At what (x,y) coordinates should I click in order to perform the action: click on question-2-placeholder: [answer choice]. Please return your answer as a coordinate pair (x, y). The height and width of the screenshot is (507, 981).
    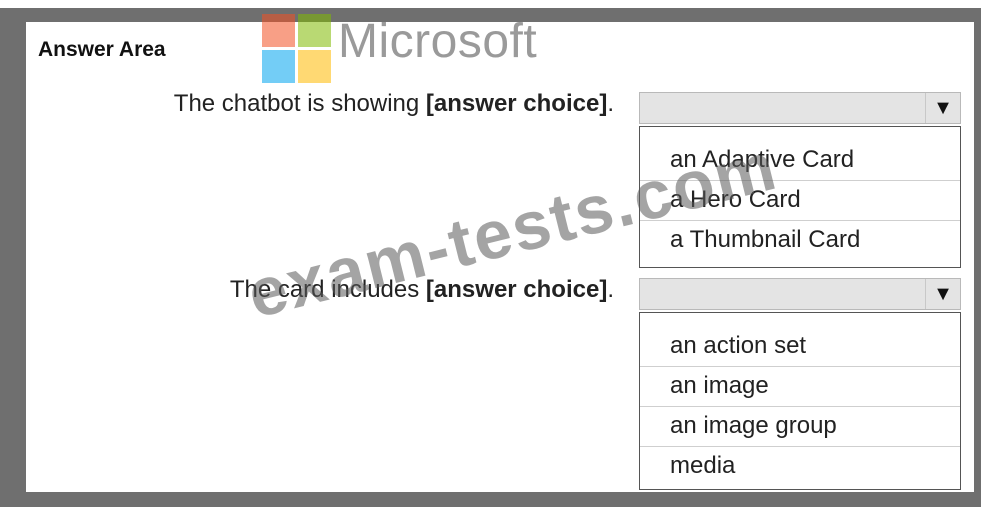
    Looking at the image, I should click on (516, 289).